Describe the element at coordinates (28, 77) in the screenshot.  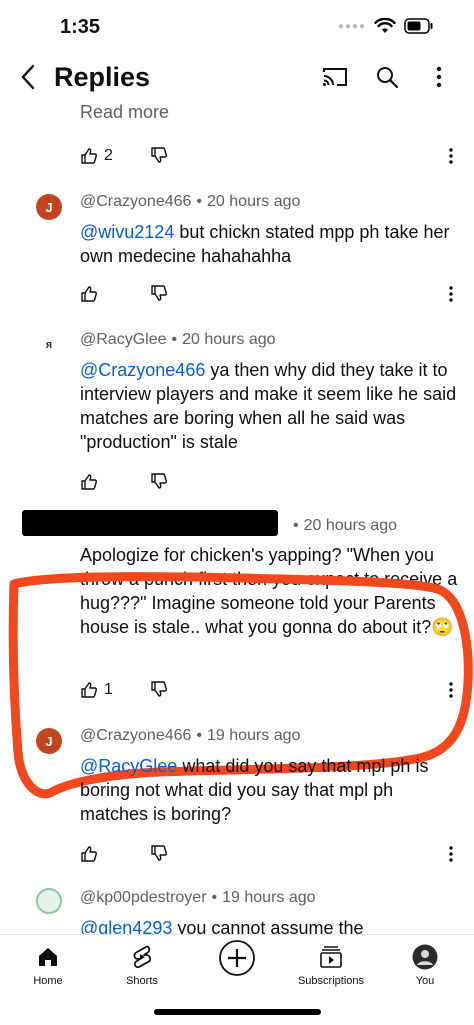
I see `chevron-left-icon` at that location.